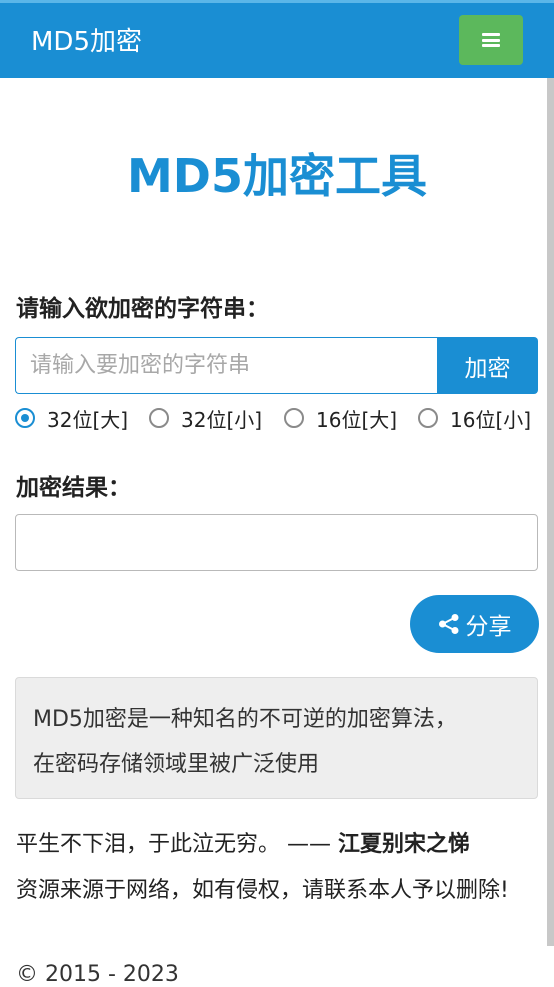  Describe the element at coordinates (487, 365) in the screenshot. I see `encrypt-button: 加密` at that location.